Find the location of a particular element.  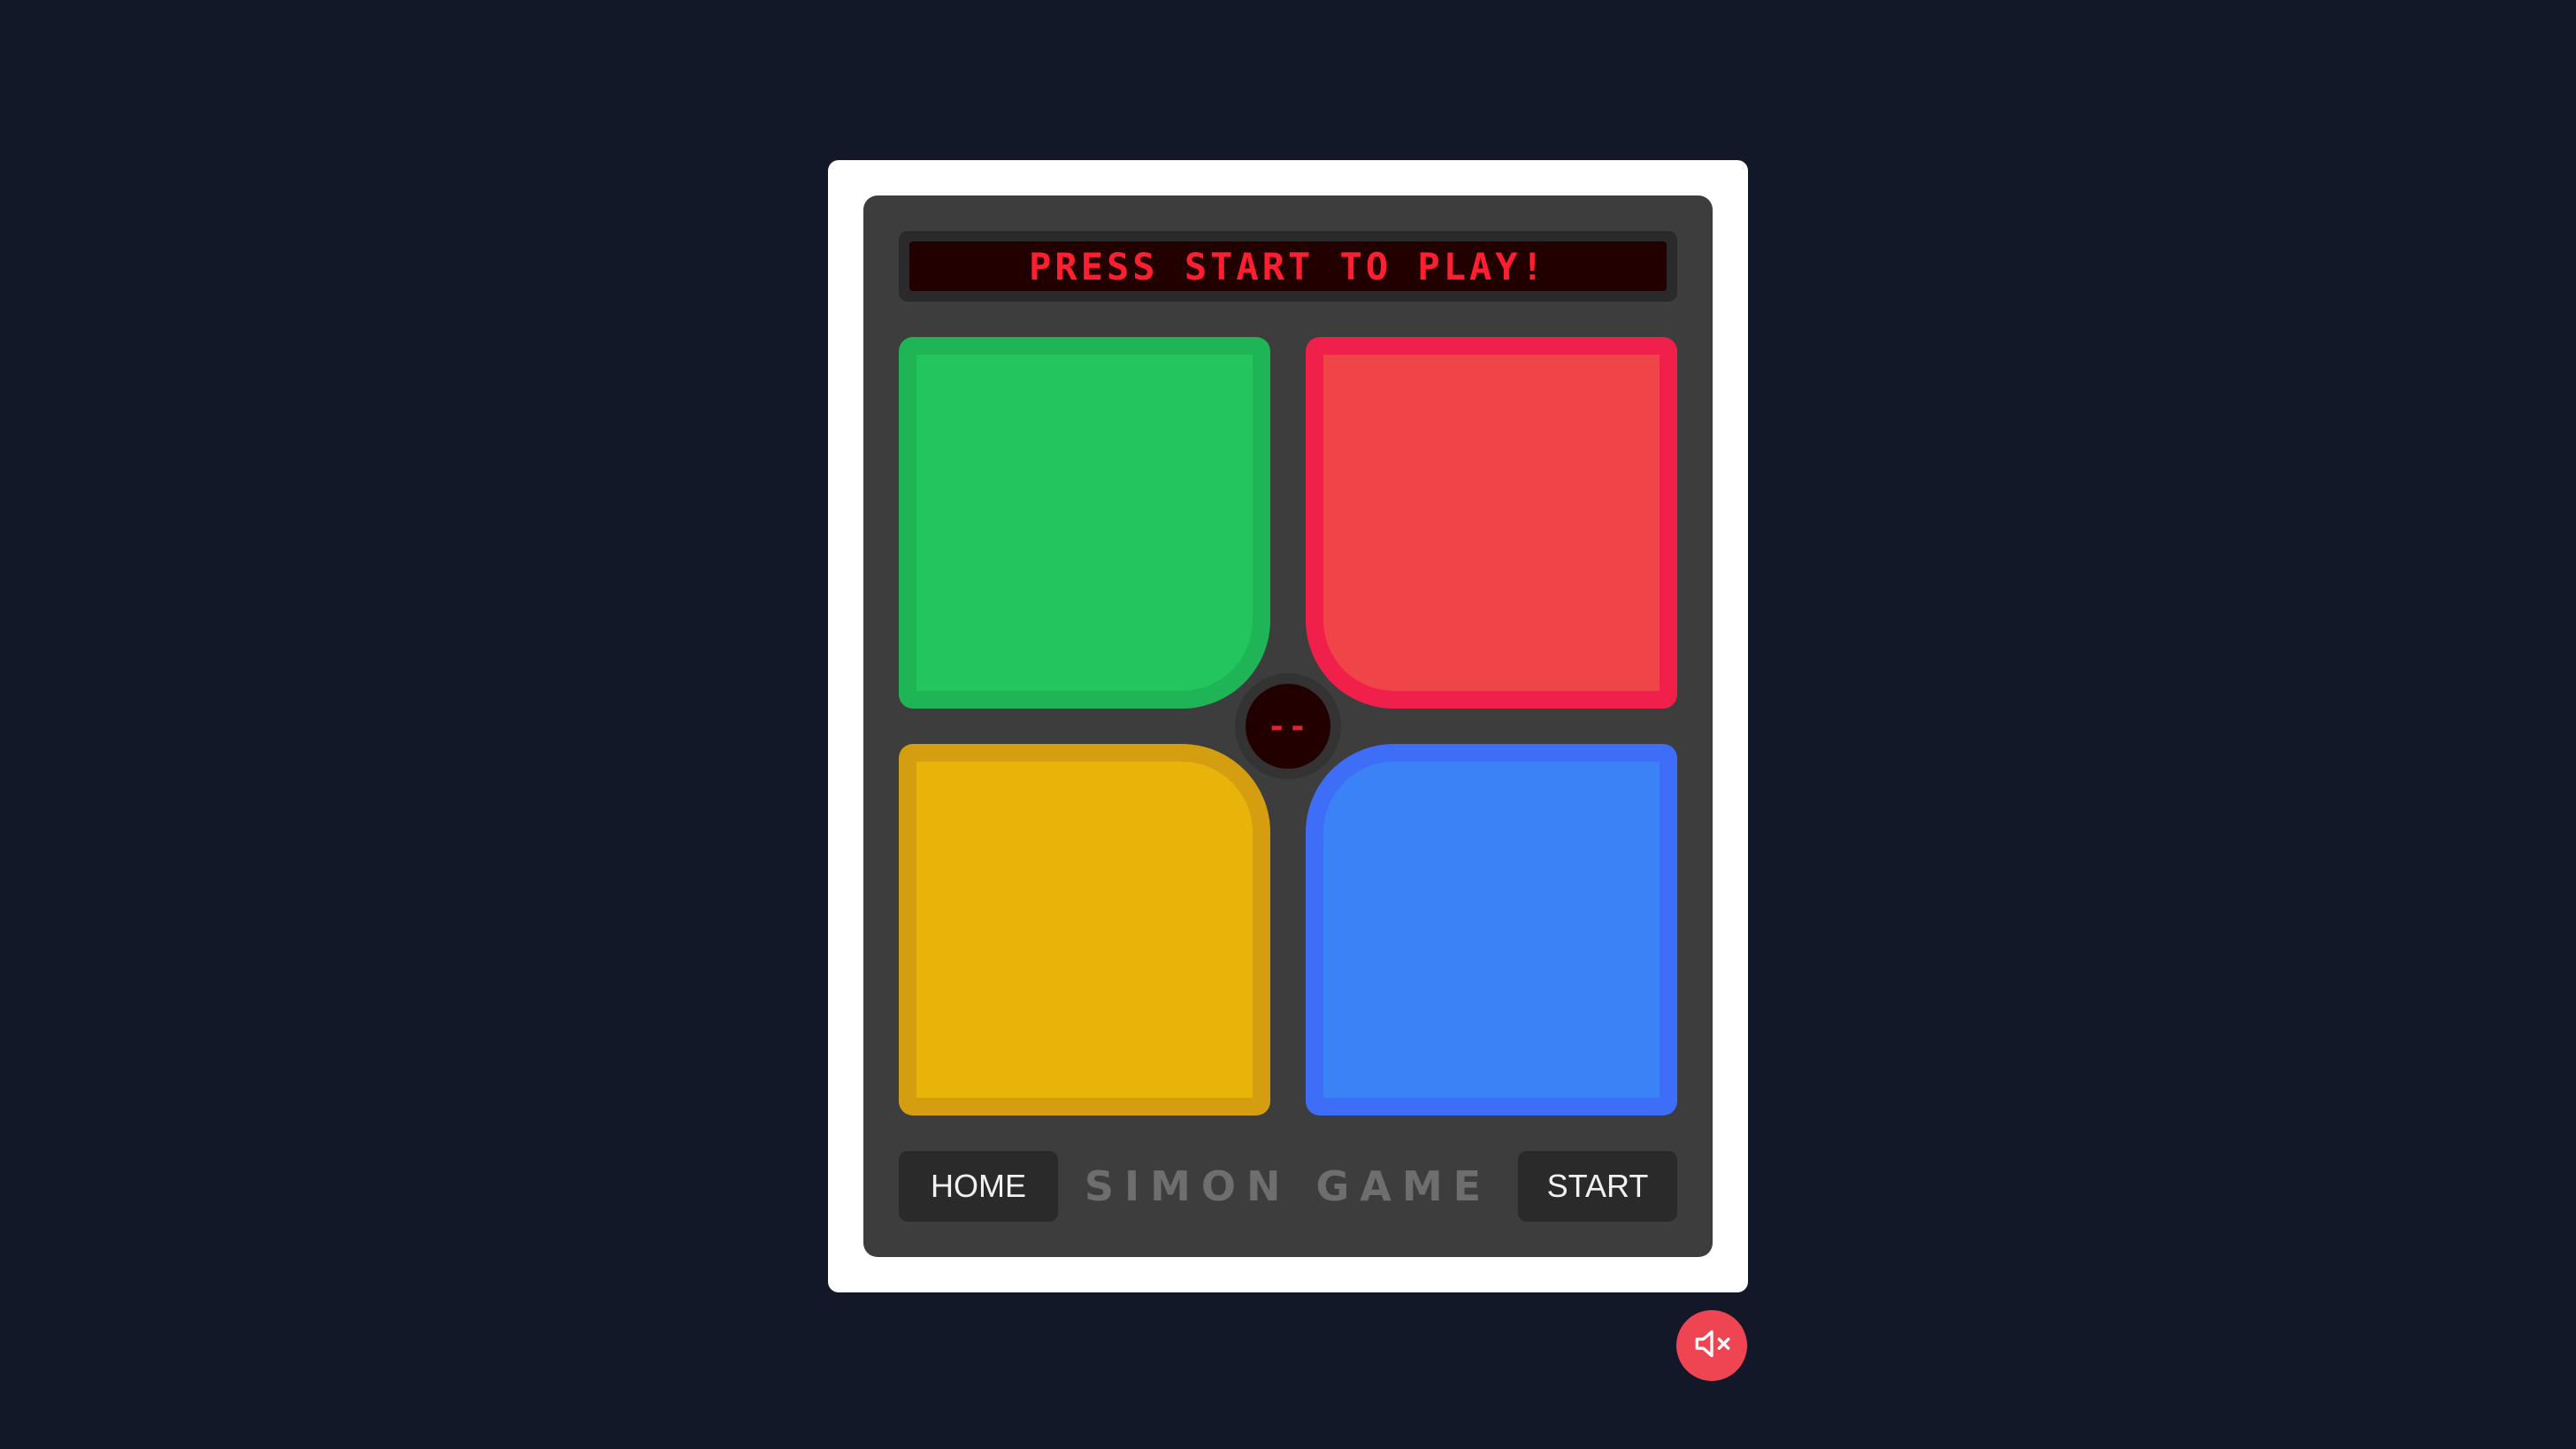

blue-pad is located at coordinates (1491, 930).